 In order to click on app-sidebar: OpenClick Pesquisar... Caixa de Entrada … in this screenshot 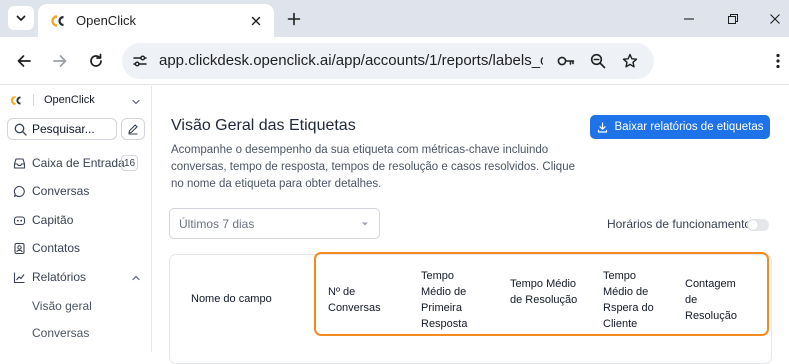, I will do `click(76, 219)`.